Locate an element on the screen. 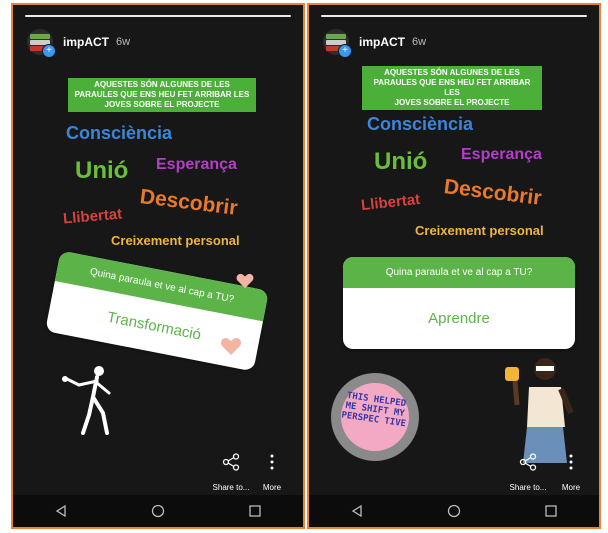  sticker-text: THIS HELPED ME SHIFT MY PERSPEC TIVE is located at coordinates (373, 410).